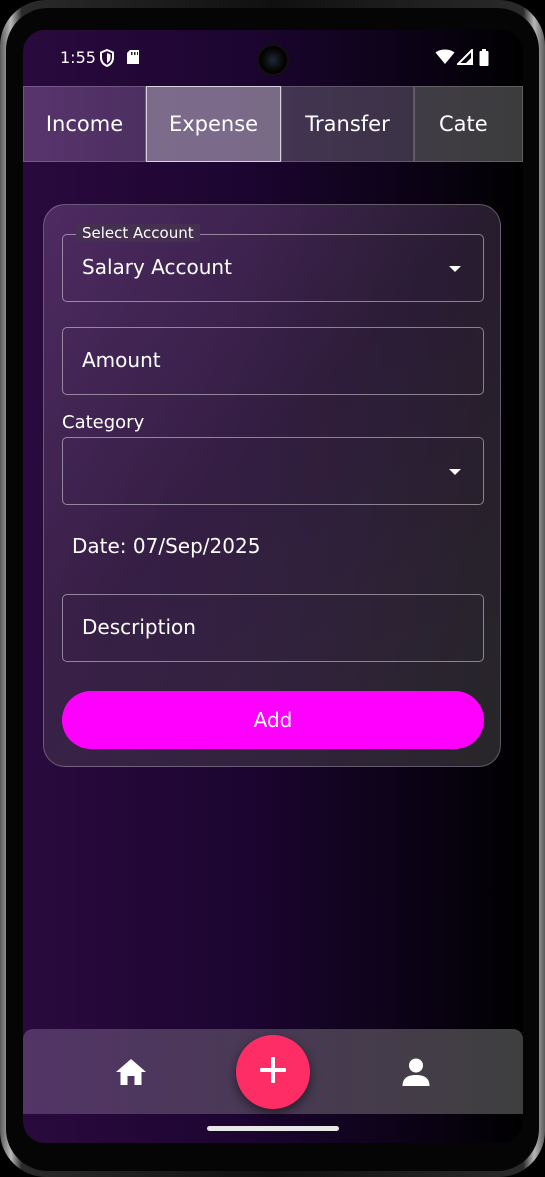 This screenshot has width=545, height=1177. Describe the element at coordinates (131, 1072) in the screenshot. I see `home-icon` at that location.